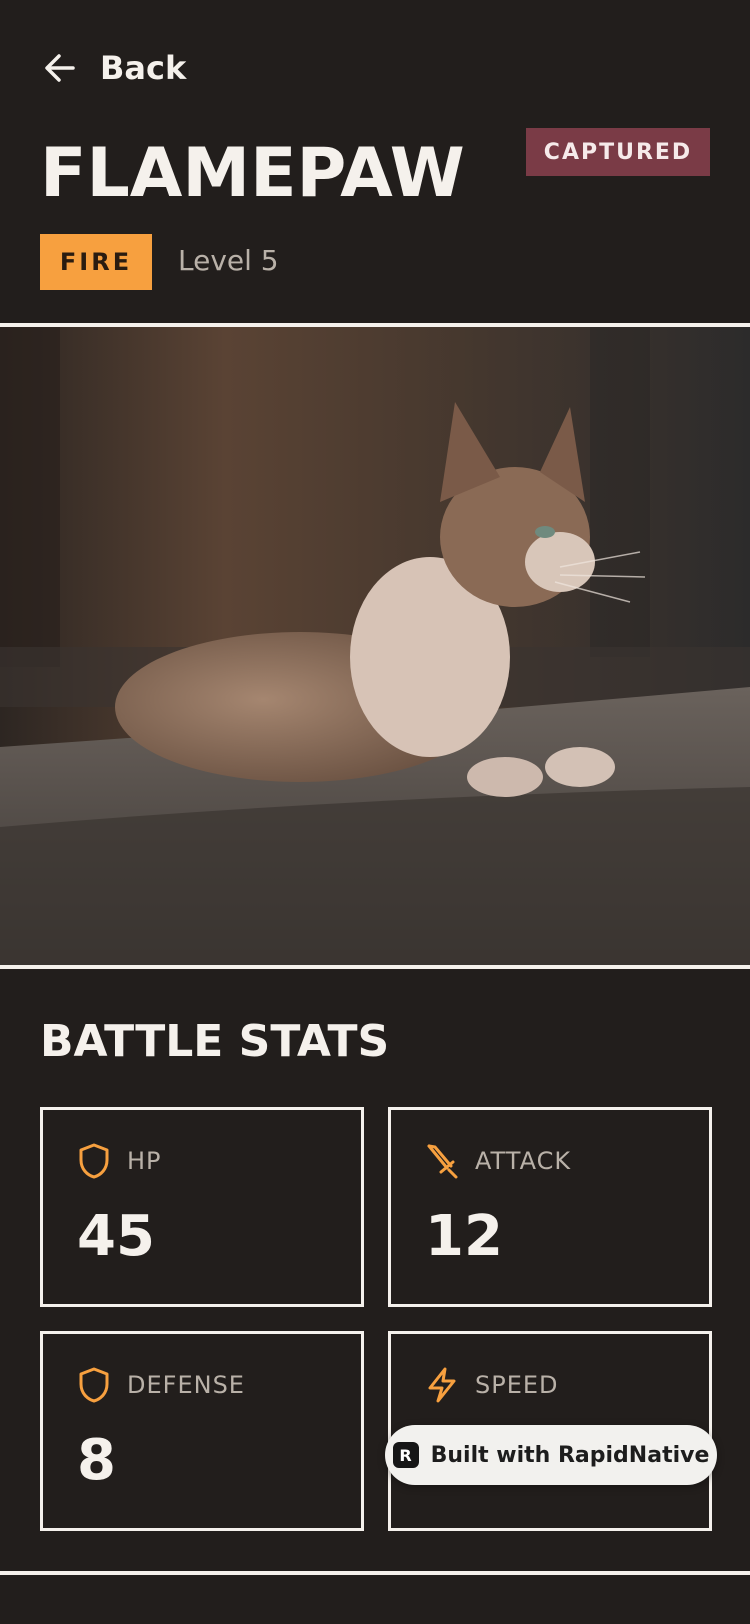 This screenshot has height=1624, width=750. I want to click on stat-value: 12, so click(464, 1236).